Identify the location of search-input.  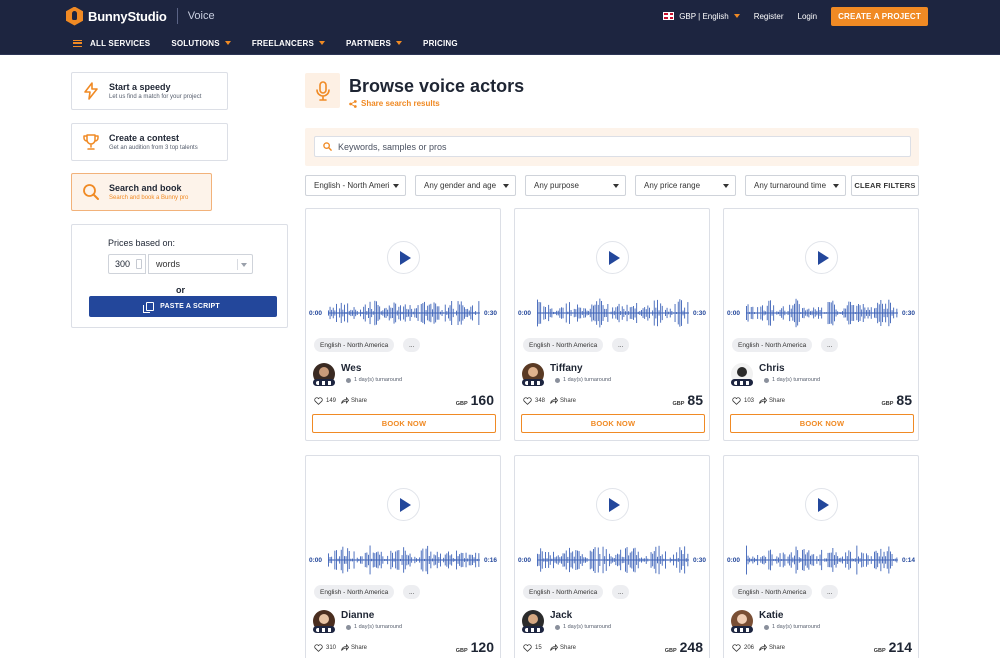
(618, 146).